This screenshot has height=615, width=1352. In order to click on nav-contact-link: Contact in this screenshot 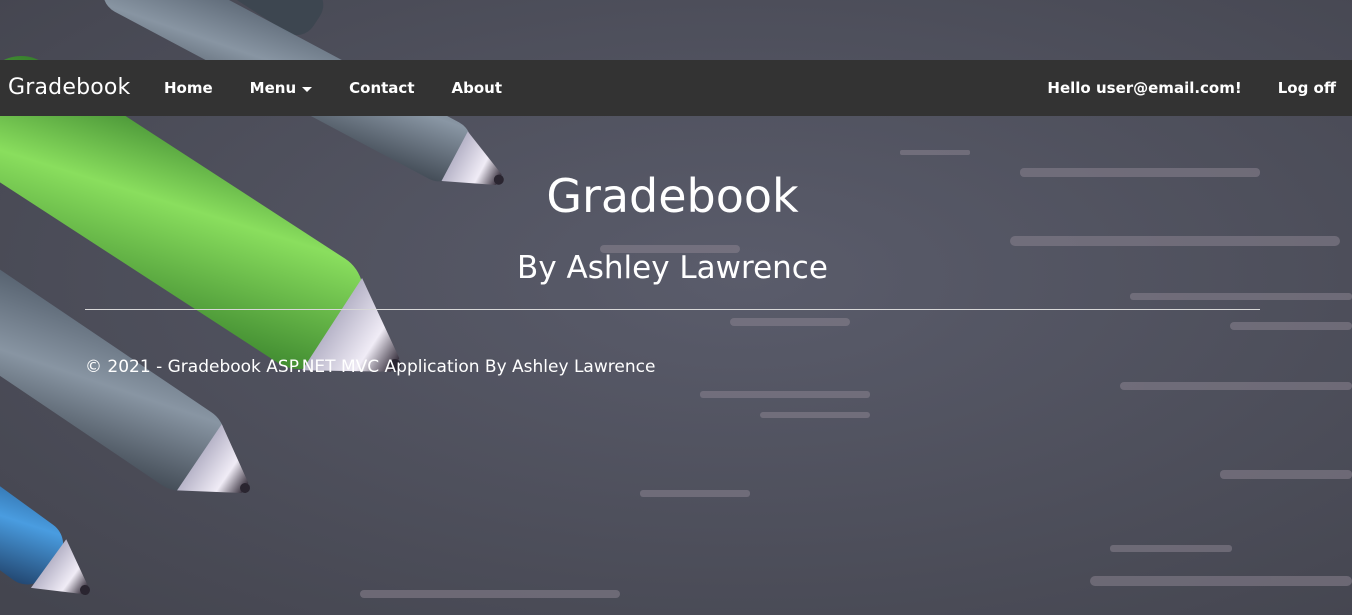, I will do `click(381, 88)`.